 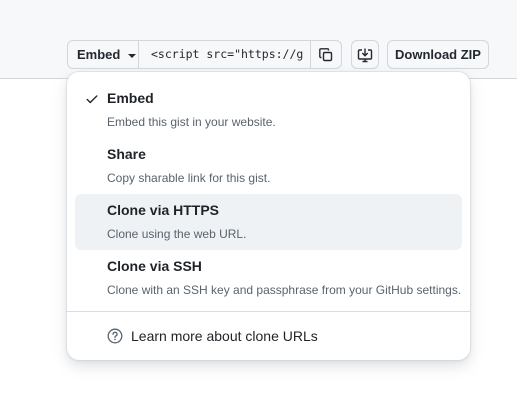 I want to click on open-desktop-button, so click(x=365, y=54).